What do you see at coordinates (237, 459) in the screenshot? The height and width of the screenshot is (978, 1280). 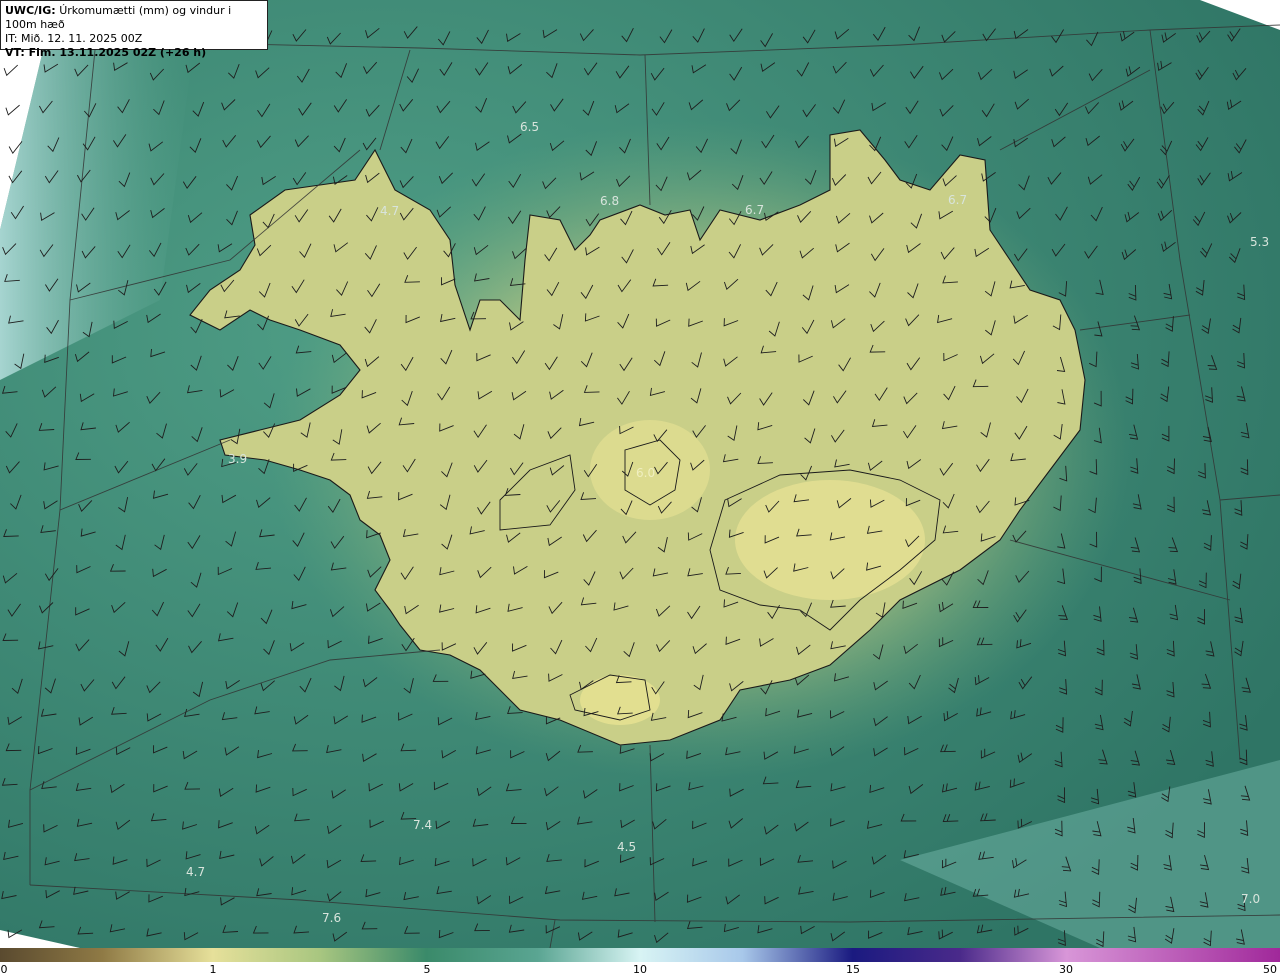 I see `value-3-9: 3.9` at bounding box center [237, 459].